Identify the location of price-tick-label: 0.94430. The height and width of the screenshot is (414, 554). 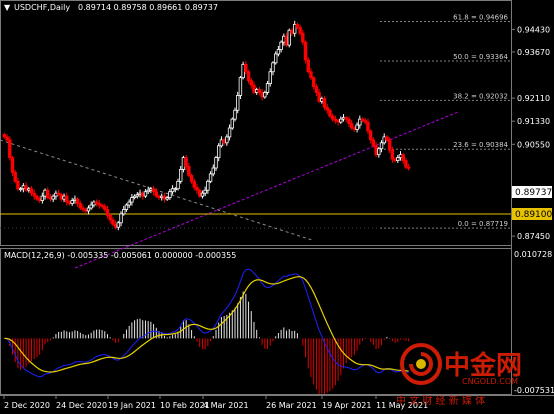
(533, 29).